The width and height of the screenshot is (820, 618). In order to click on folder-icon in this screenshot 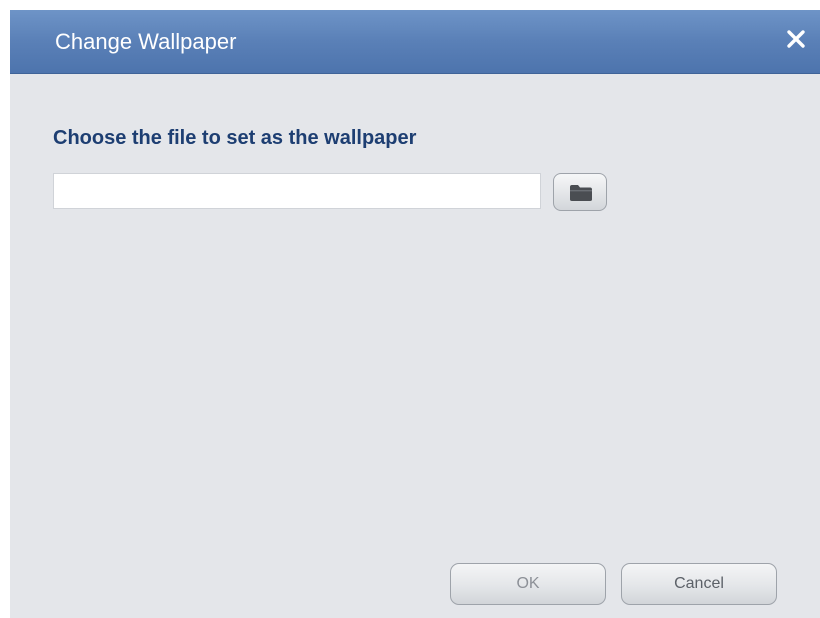, I will do `click(581, 193)`.